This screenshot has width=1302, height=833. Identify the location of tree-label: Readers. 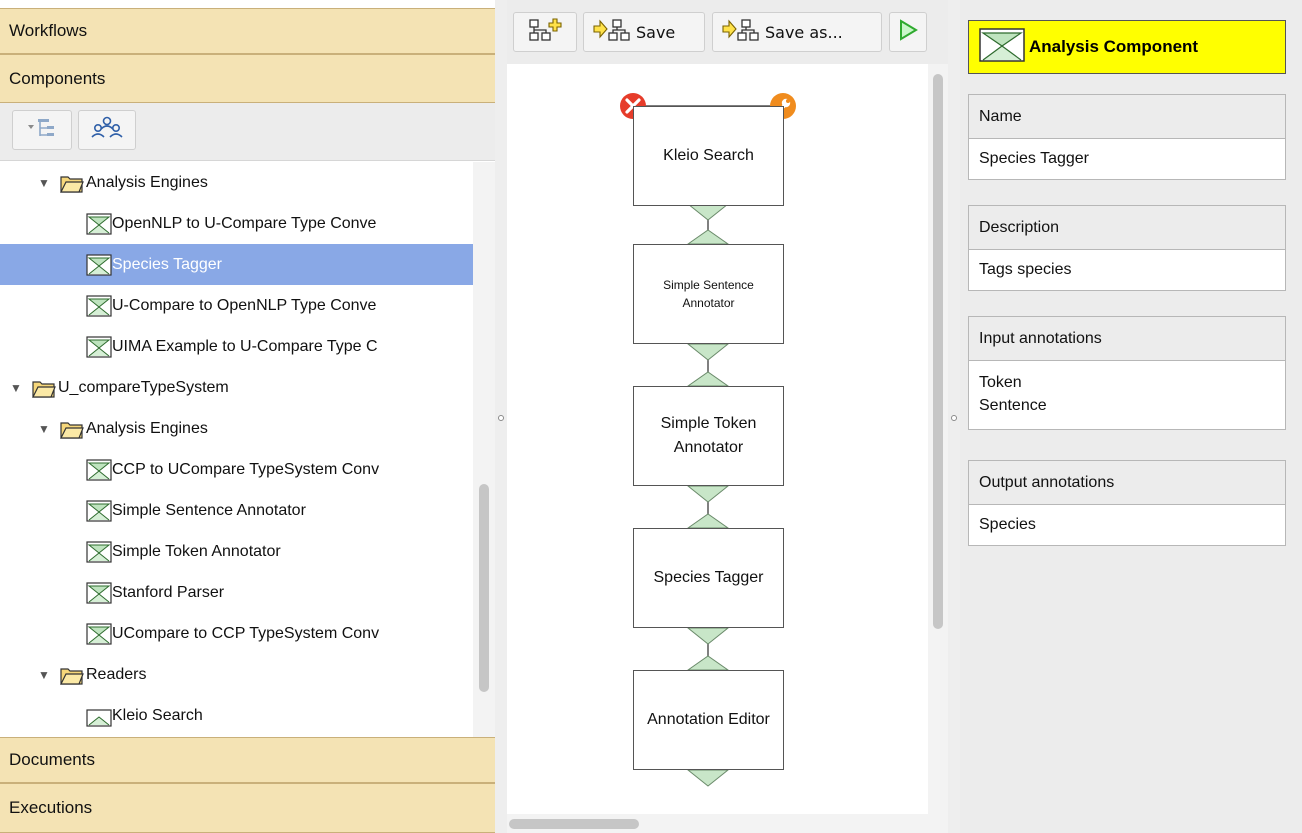
(116, 674).